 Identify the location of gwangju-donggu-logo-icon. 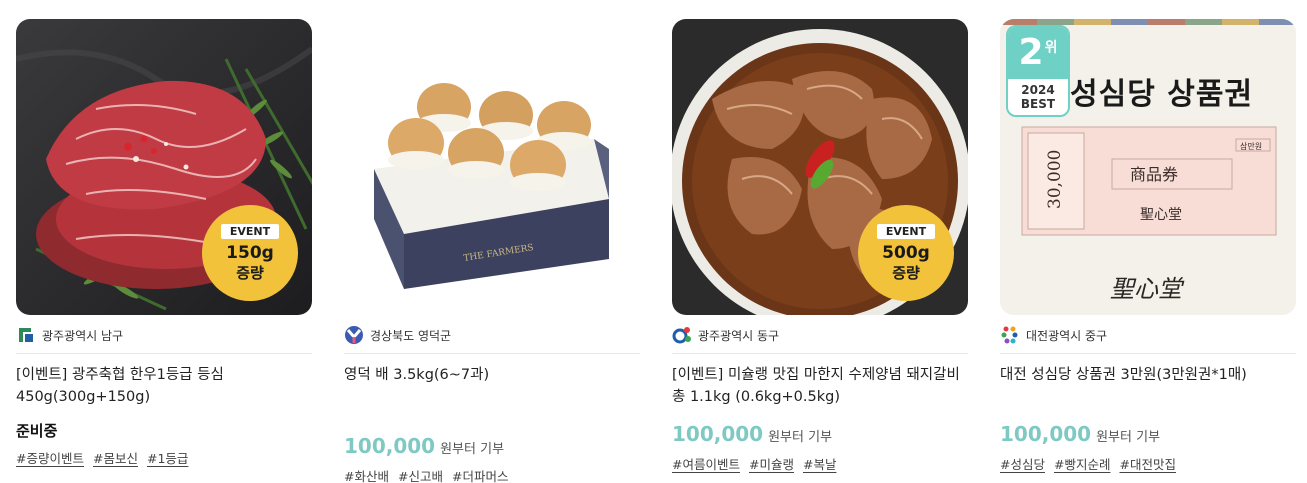
(681, 335).